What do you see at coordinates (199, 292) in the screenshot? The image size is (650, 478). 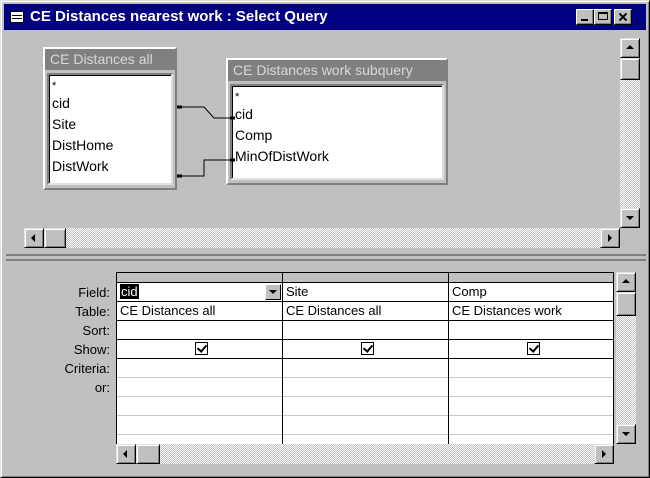 I see `field-cell: cid` at bounding box center [199, 292].